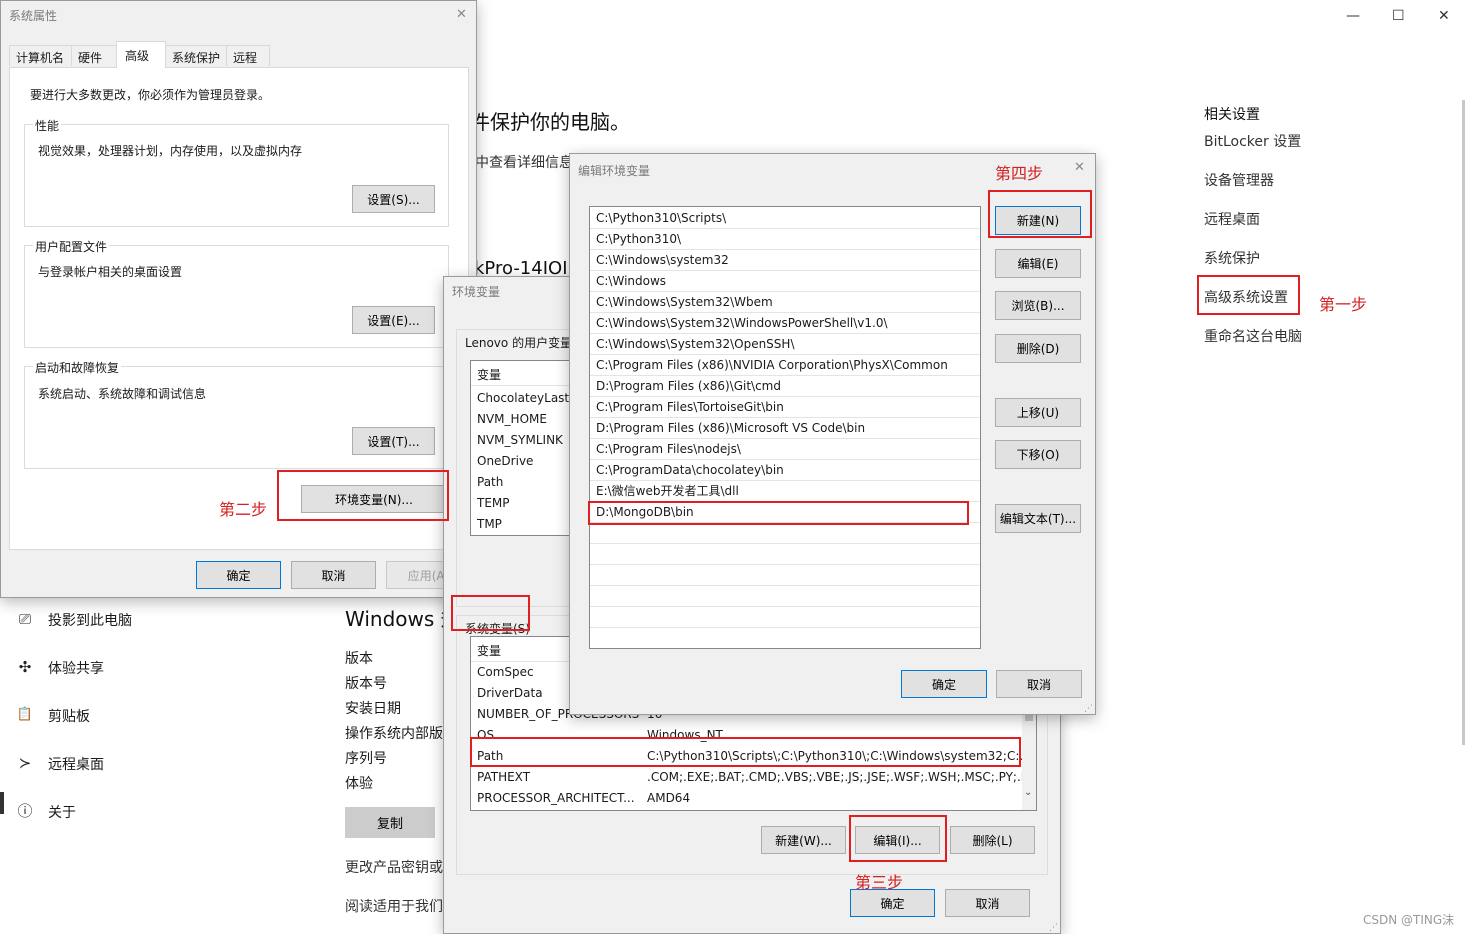  Describe the element at coordinates (785, 302) in the screenshot. I see `list-item: C:\Windows\System32\Wbem` at that location.